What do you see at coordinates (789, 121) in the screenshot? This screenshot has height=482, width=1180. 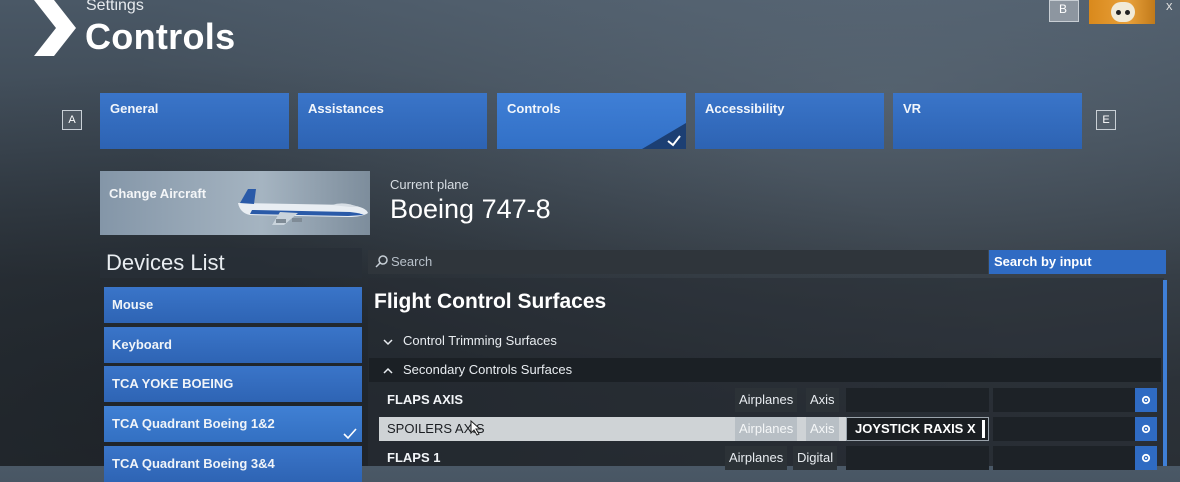 I see `tab-accessibility: Accessibility` at bounding box center [789, 121].